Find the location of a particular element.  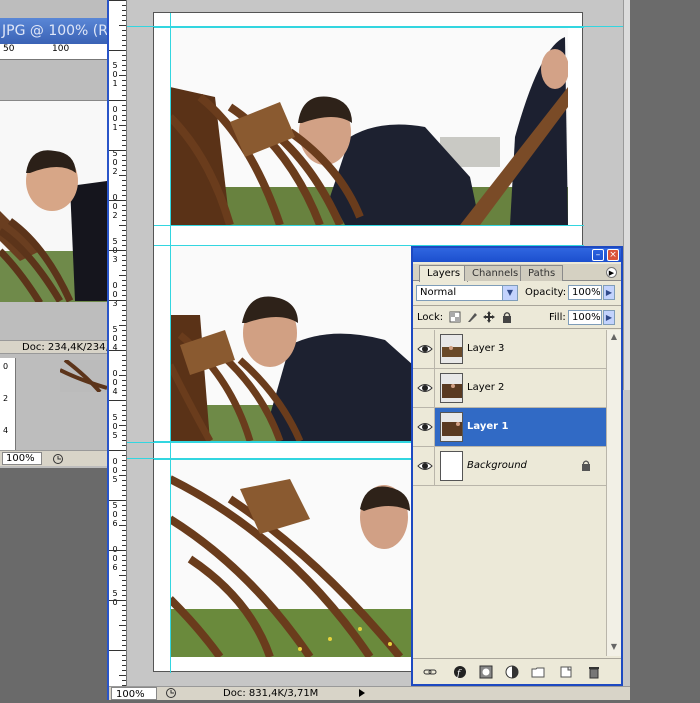

ruler-tick-label: 6 is located at coordinates (115, 567).